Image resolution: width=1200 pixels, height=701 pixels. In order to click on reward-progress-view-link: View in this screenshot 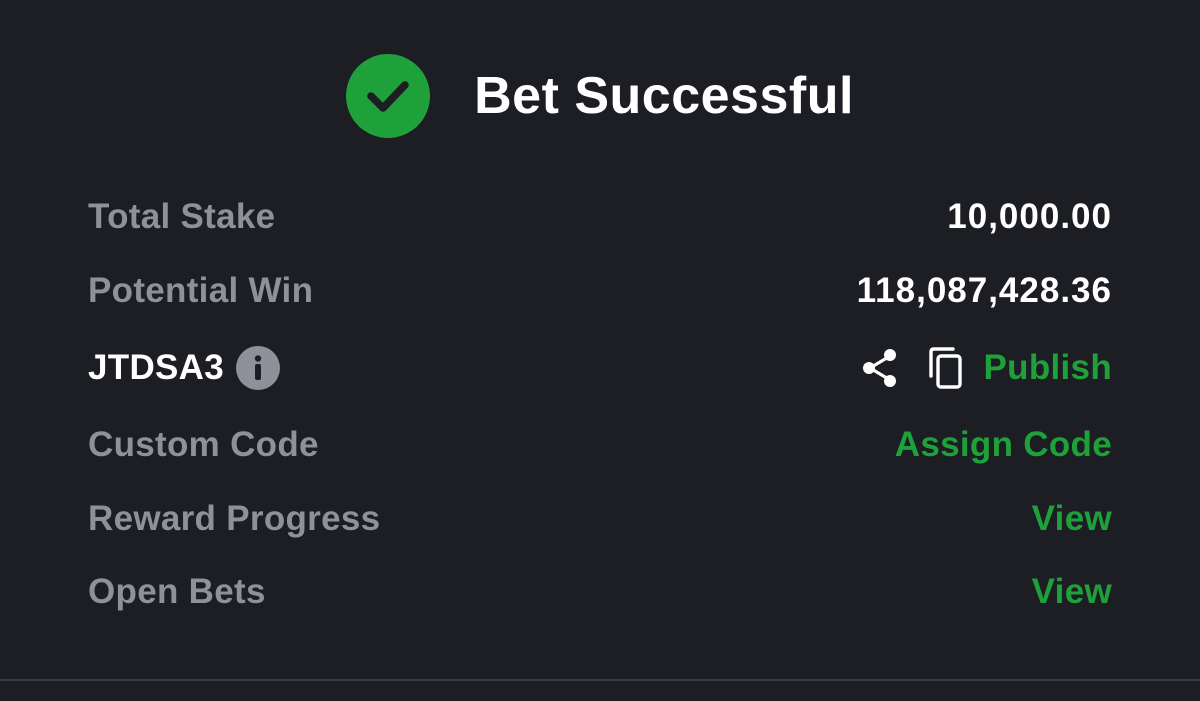, I will do `click(1072, 519)`.